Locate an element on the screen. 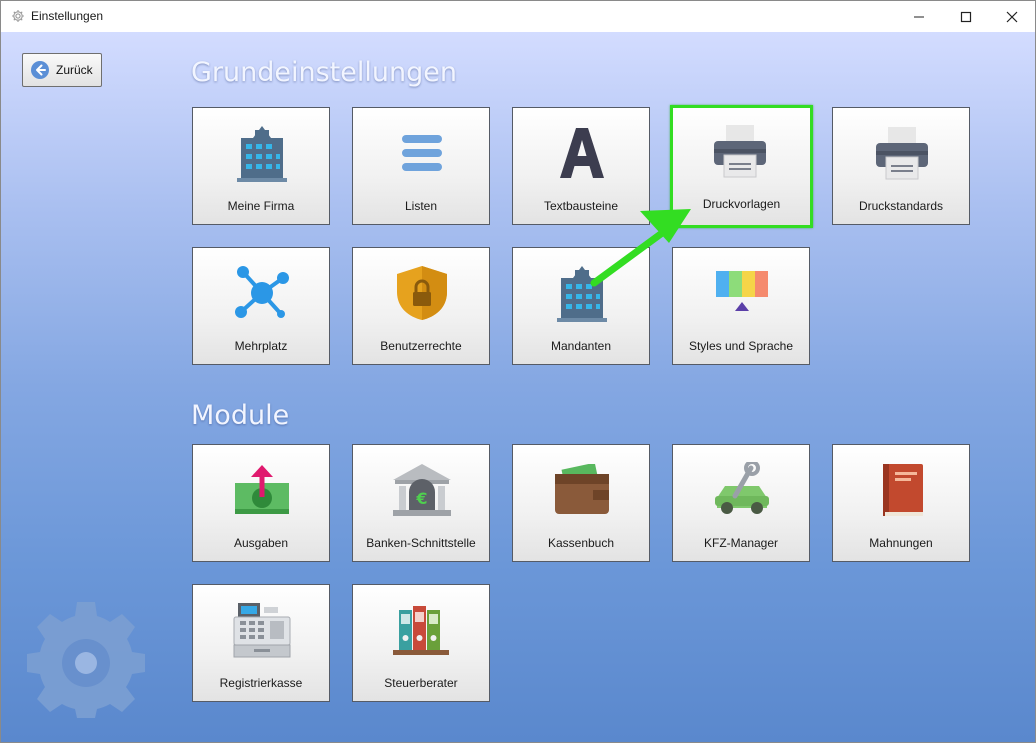 This screenshot has height=743, width=1036. section-title-grundeinstellungen: Grundeinstellungen is located at coordinates (324, 72).